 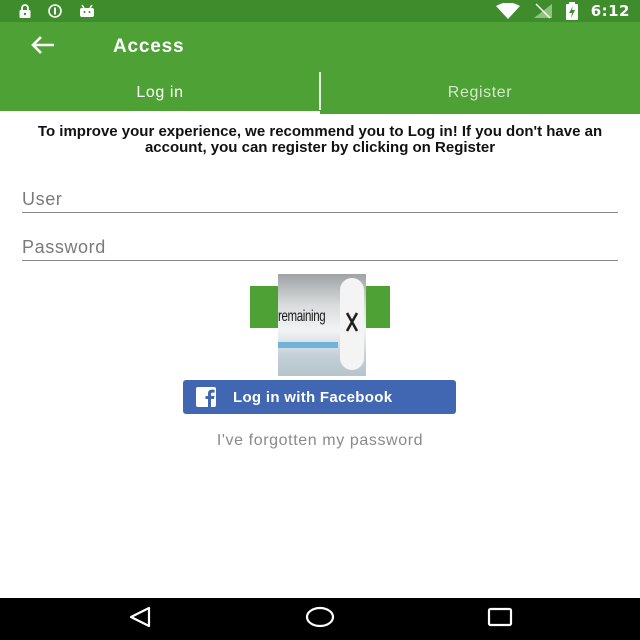 I want to click on data-saver-icon, so click(x=55, y=11).